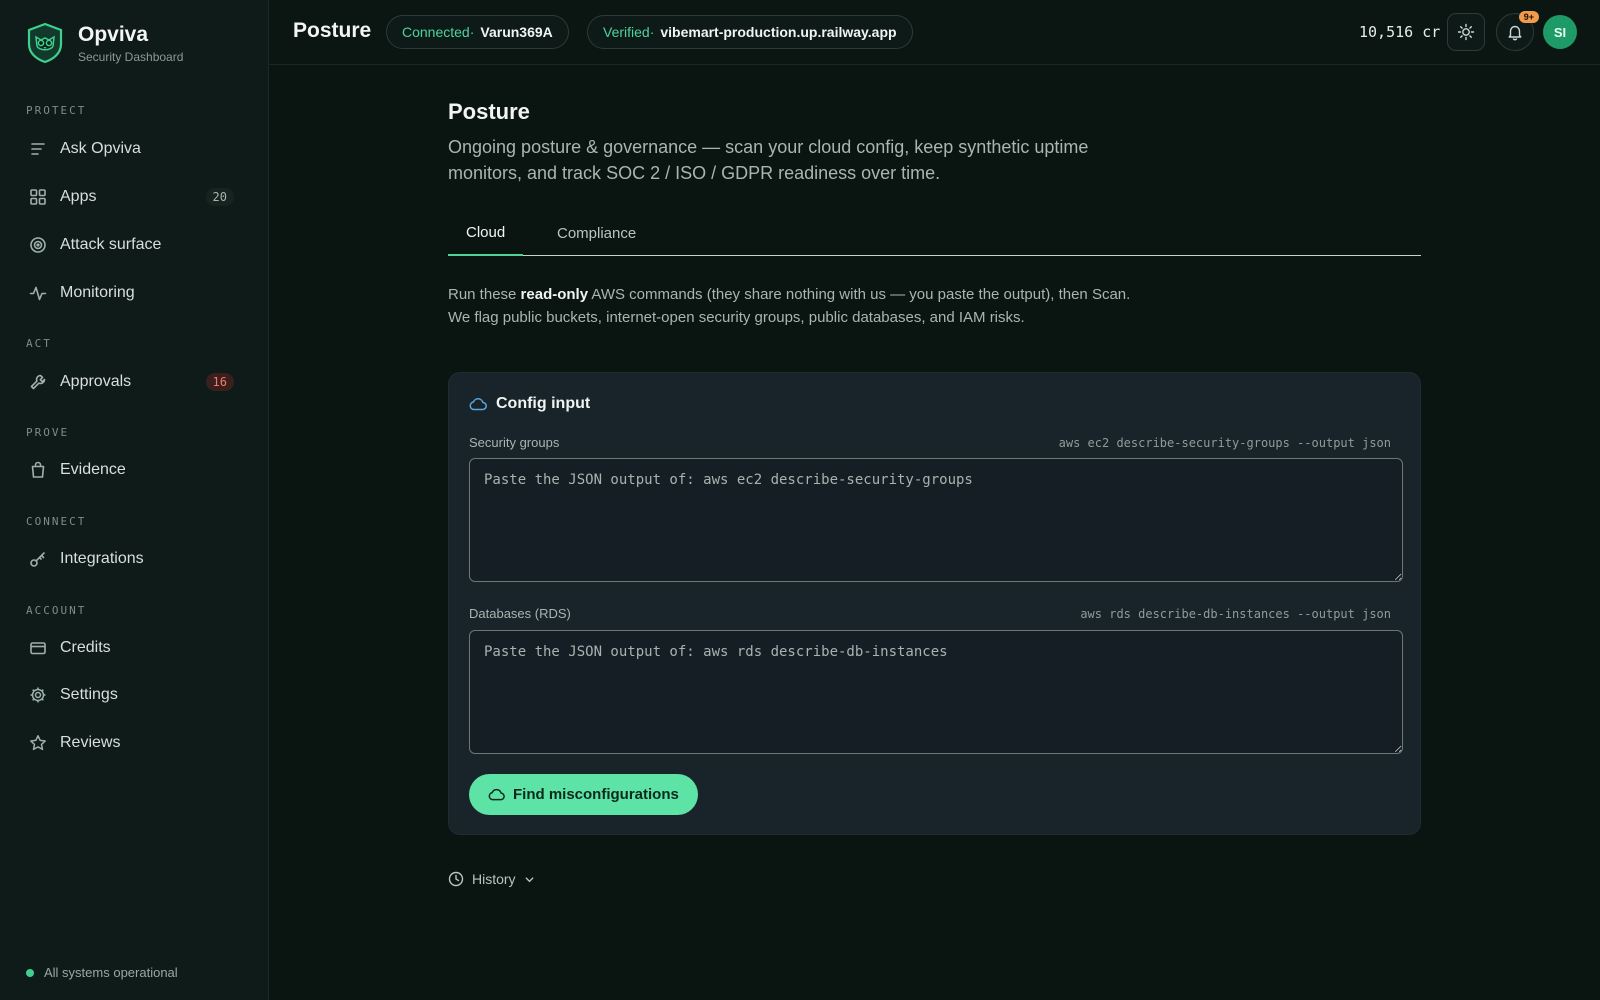 This screenshot has width=1600, height=1000. Describe the element at coordinates (38, 648) in the screenshot. I see `card-icon` at that location.